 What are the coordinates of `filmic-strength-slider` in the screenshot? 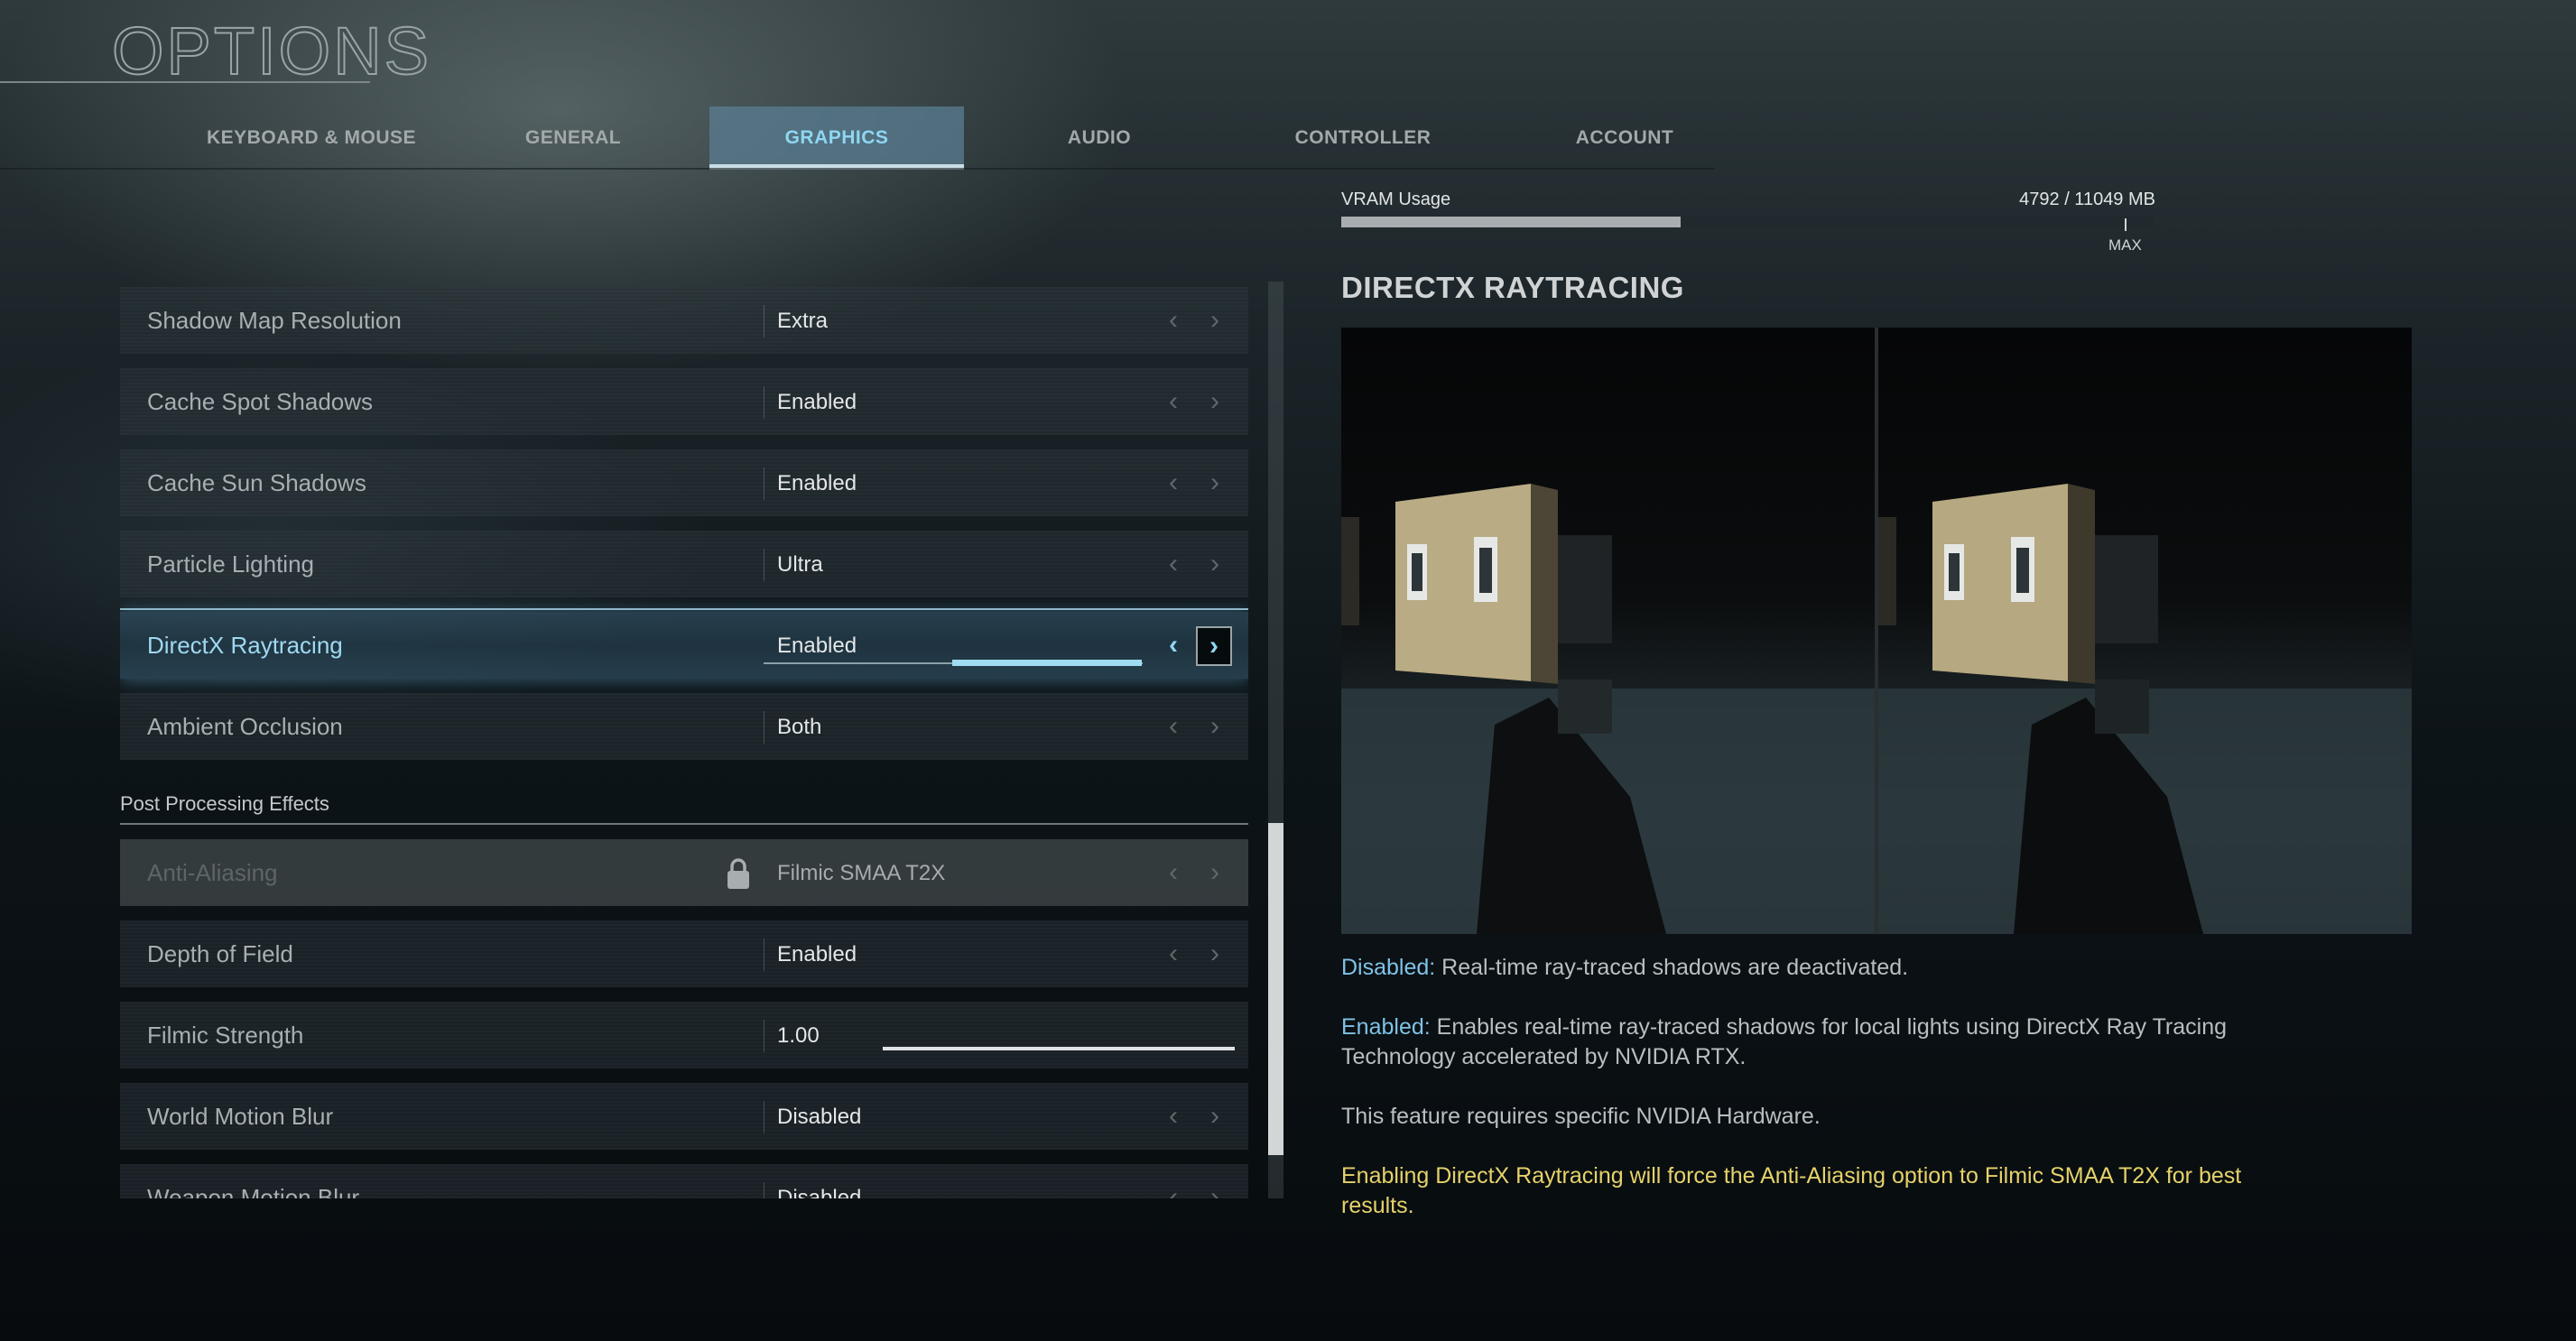 It's located at (1059, 1048).